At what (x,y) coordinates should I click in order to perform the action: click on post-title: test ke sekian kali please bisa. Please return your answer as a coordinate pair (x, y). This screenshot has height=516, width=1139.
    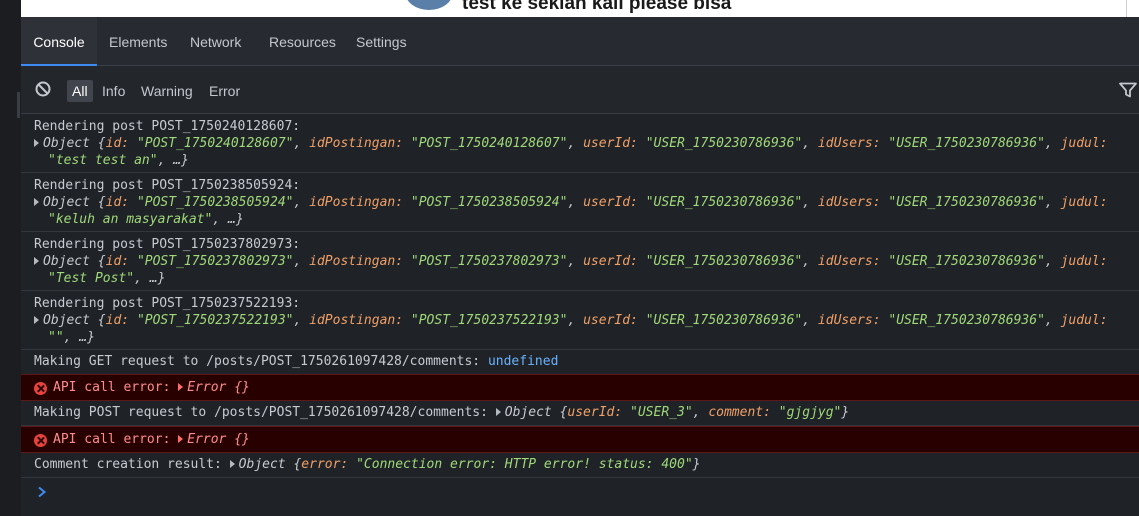
    Looking at the image, I should click on (597, 7).